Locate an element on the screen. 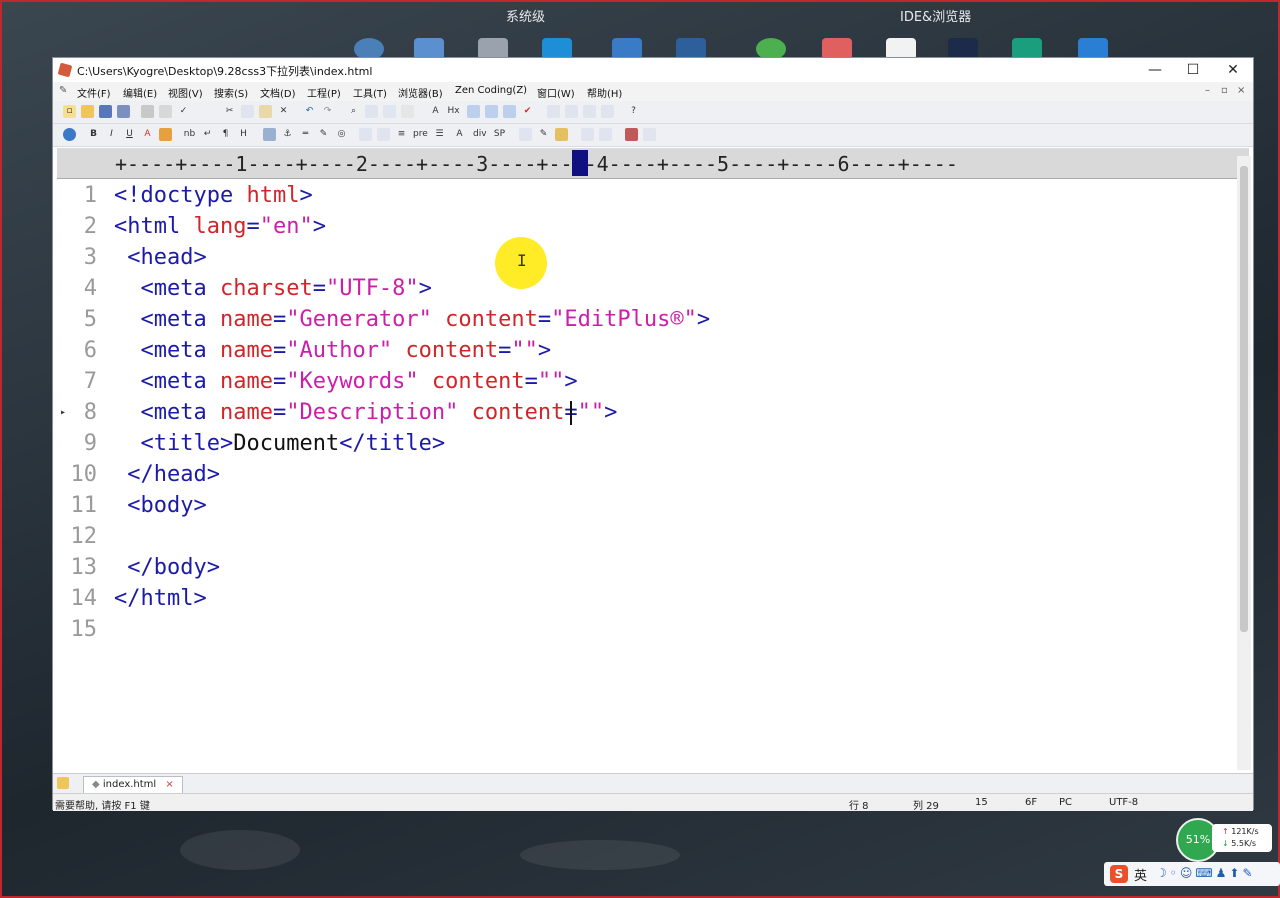  brush-icon: ✎ is located at coordinates (543, 134).